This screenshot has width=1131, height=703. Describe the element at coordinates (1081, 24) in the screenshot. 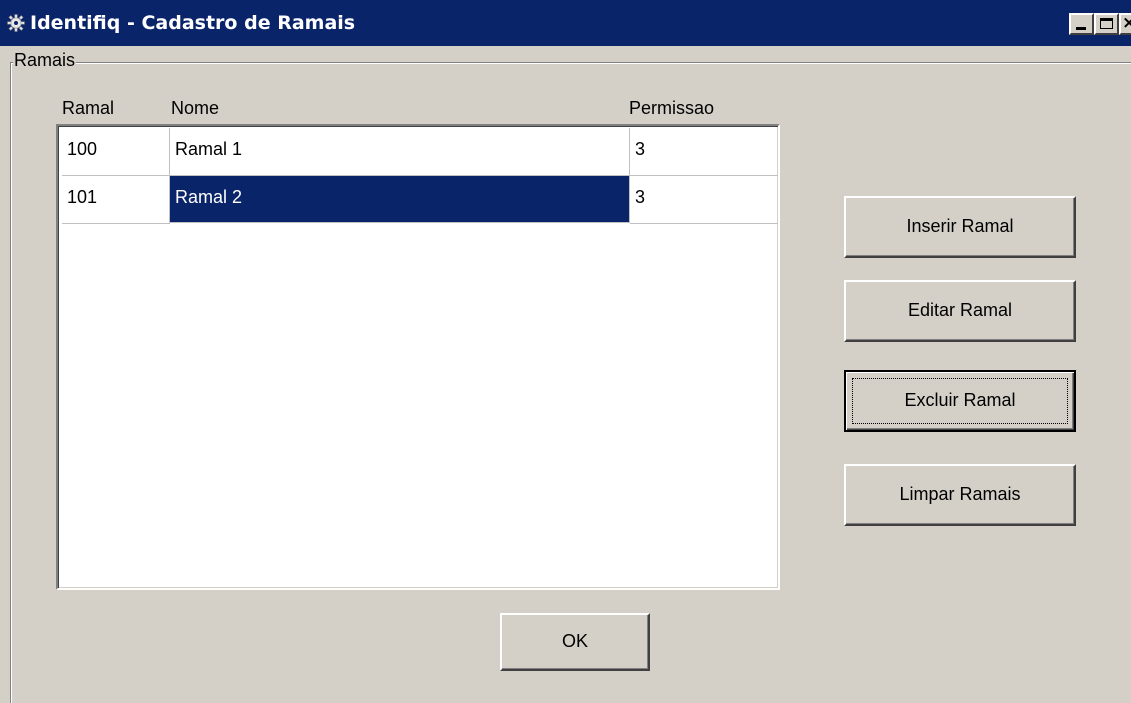

I see `minimize-button` at that location.